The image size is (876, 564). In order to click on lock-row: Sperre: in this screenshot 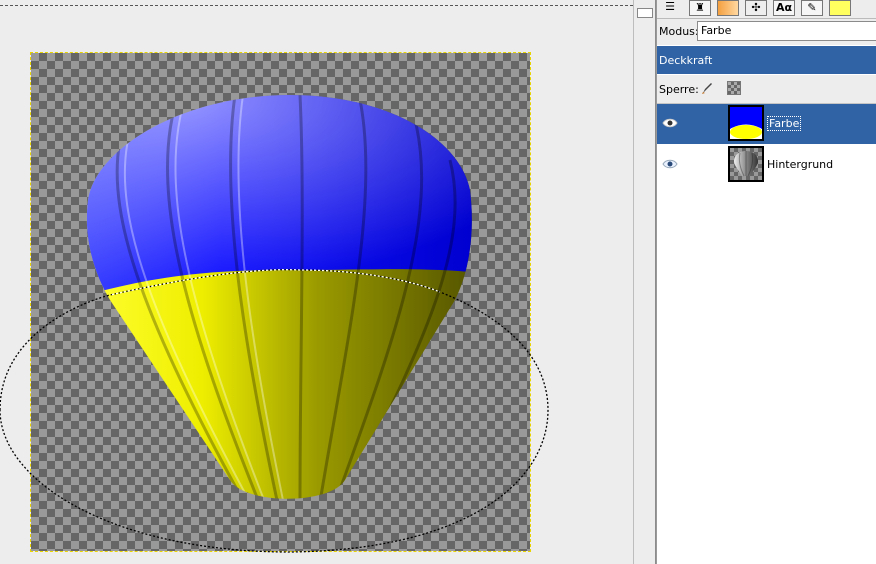, I will do `click(766, 89)`.